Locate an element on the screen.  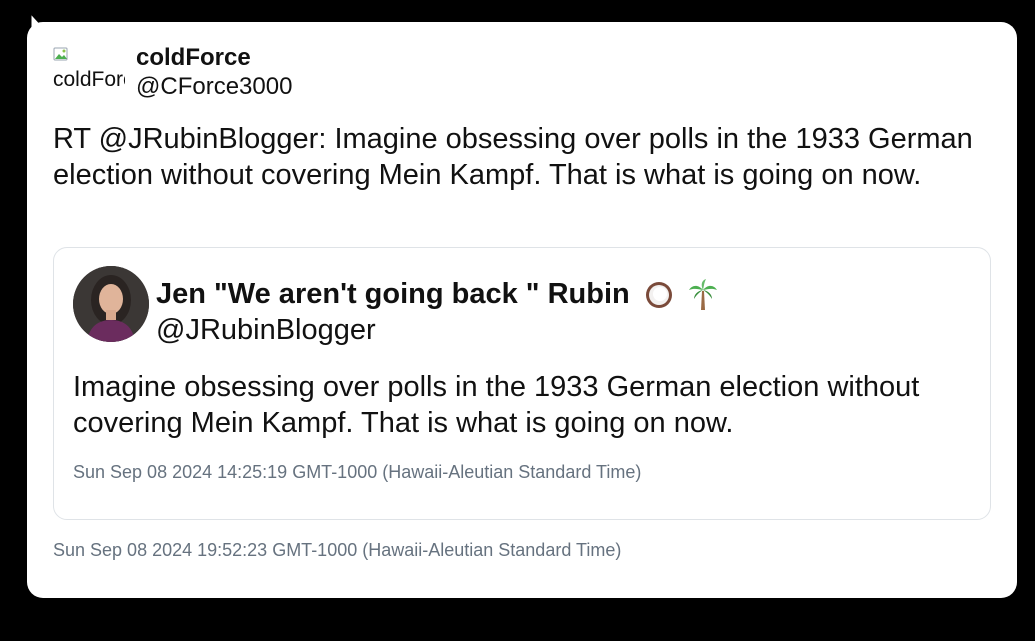
quoted-author-avatar is located at coordinates (111, 304).